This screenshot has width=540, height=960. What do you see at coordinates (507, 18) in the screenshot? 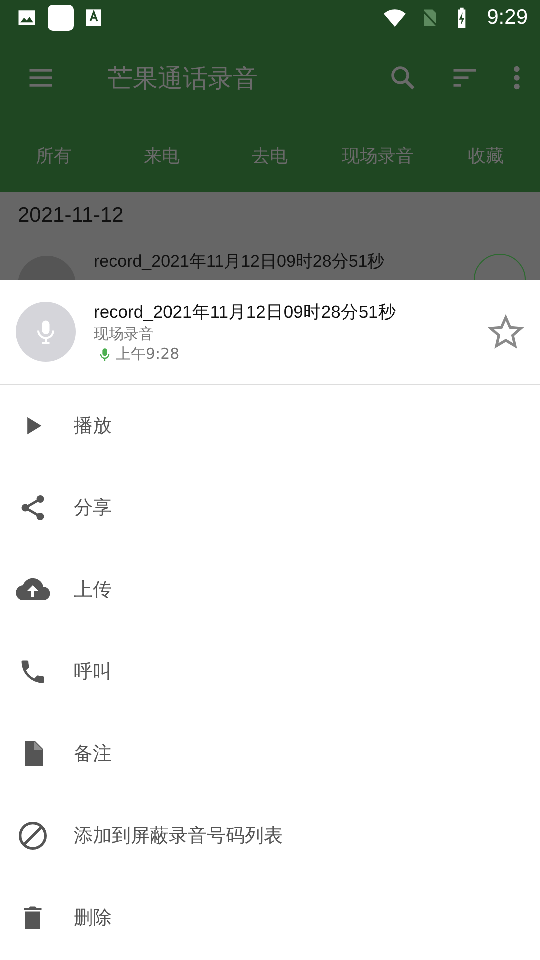
I see `clock: 9:29` at bounding box center [507, 18].